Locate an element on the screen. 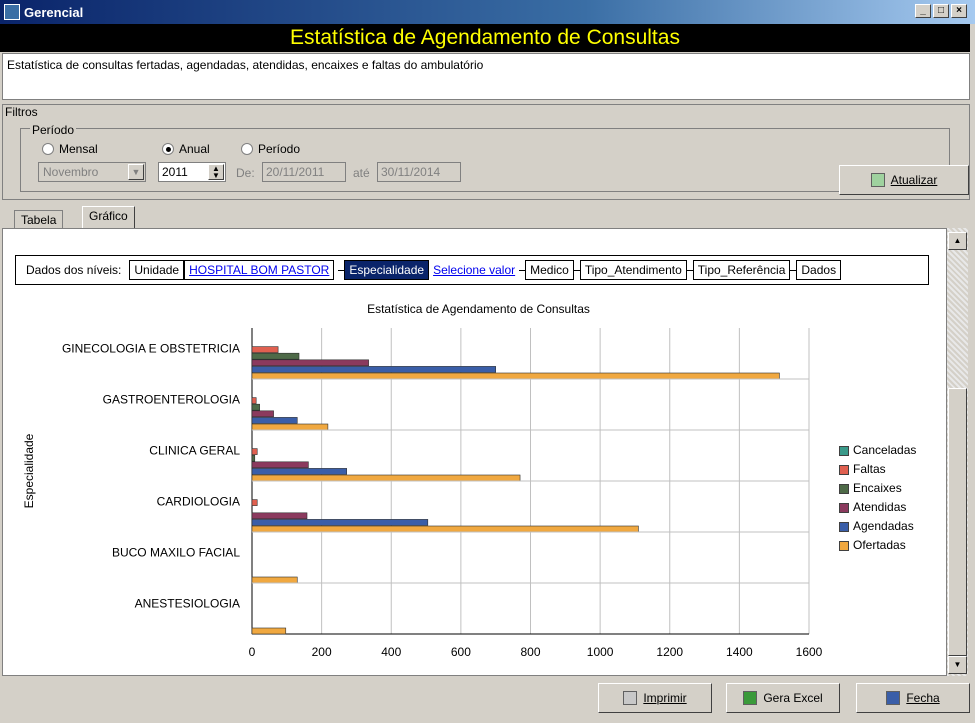  excel-button-label: Gera Excel is located at coordinates (793, 698).